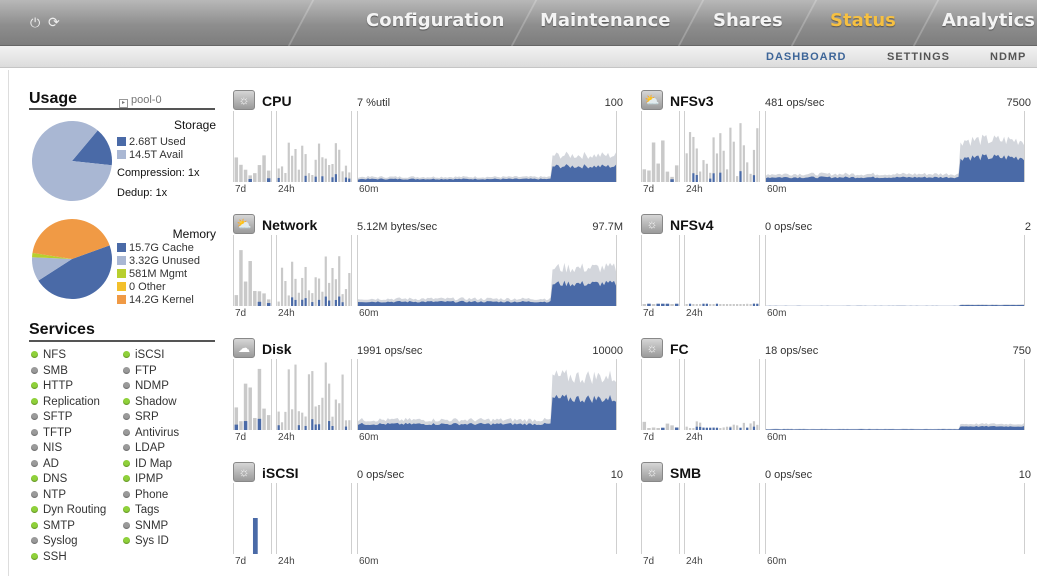 Image resolution: width=1037 pixels, height=576 pixels. What do you see at coordinates (863, 20) in the screenshot?
I see `tab-status: Status` at bounding box center [863, 20].